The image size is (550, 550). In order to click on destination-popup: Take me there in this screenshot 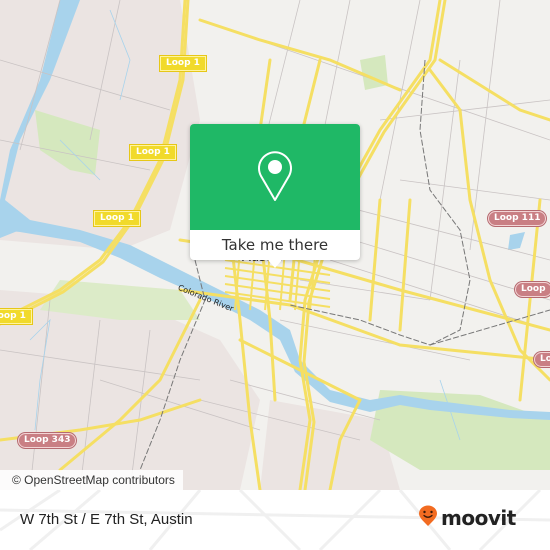, I will do `click(275, 196)`.